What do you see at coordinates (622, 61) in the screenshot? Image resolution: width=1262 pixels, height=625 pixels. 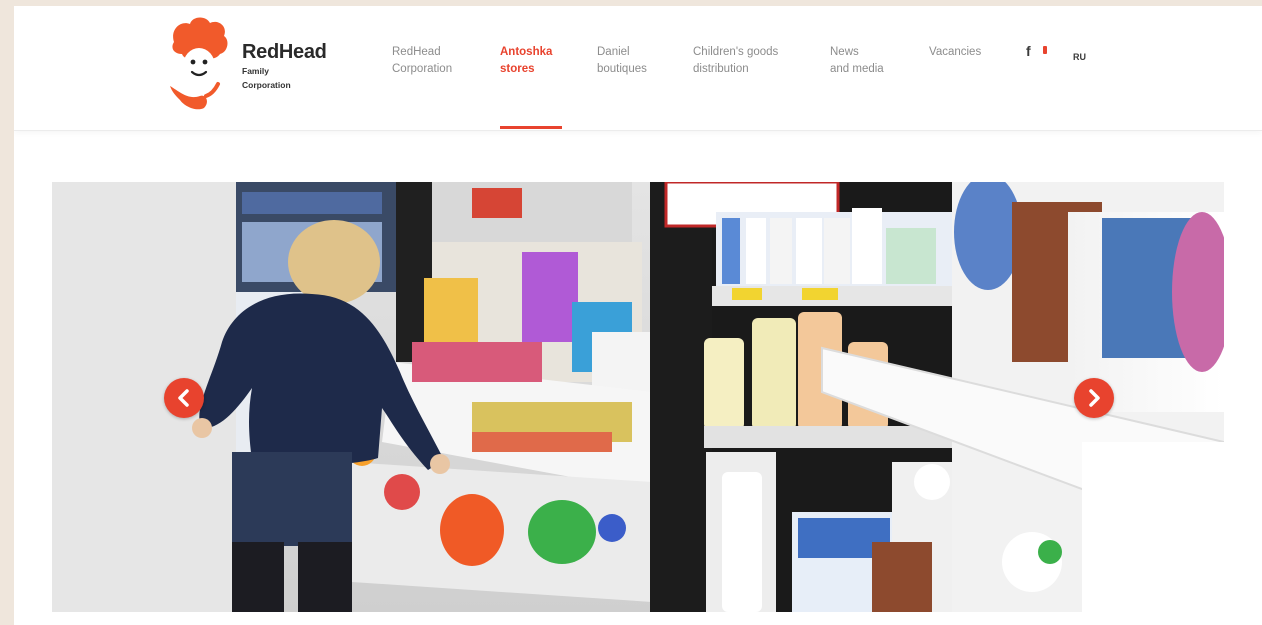 I see `nav-item-daniel-boutiques: Daniel boutiques` at bounding box center [622, 61].